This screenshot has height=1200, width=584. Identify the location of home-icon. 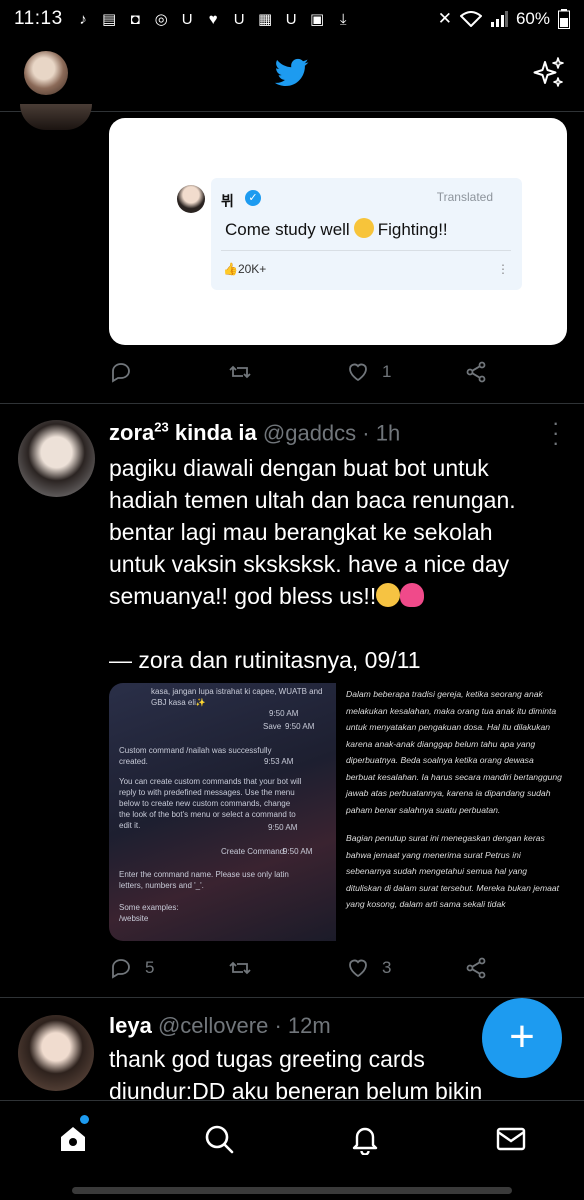
(73, 1139).